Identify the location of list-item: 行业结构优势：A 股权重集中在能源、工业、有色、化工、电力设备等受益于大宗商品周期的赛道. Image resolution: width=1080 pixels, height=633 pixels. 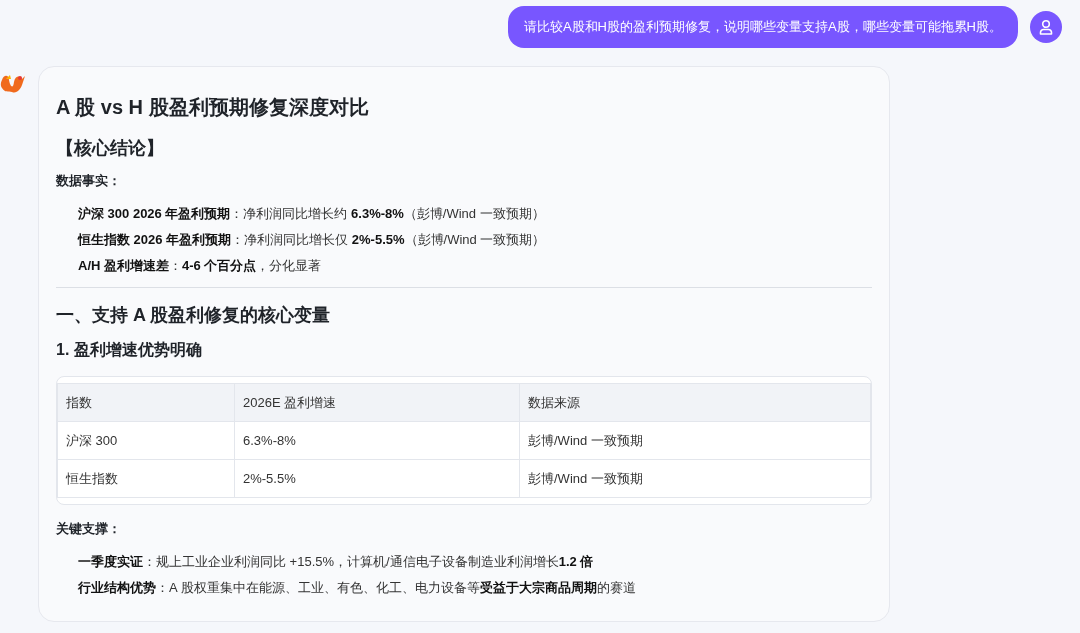
(357, 588).